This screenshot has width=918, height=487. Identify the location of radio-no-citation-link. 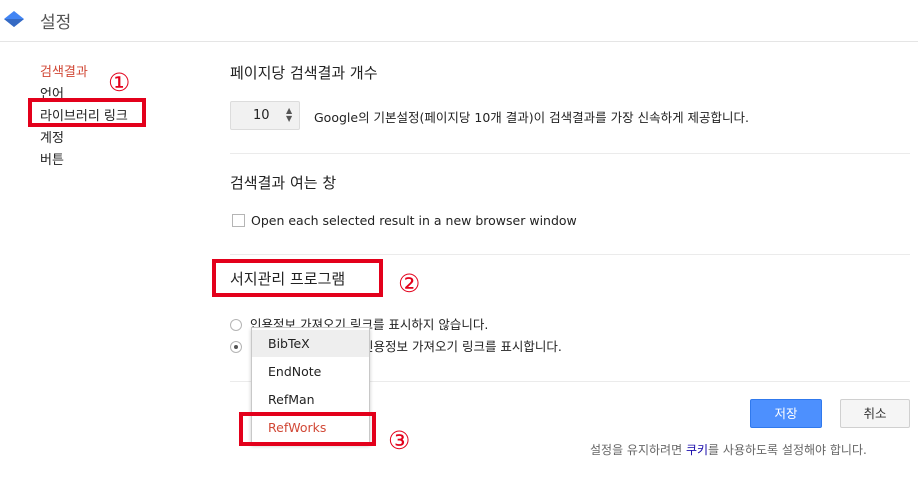
(236, 325).